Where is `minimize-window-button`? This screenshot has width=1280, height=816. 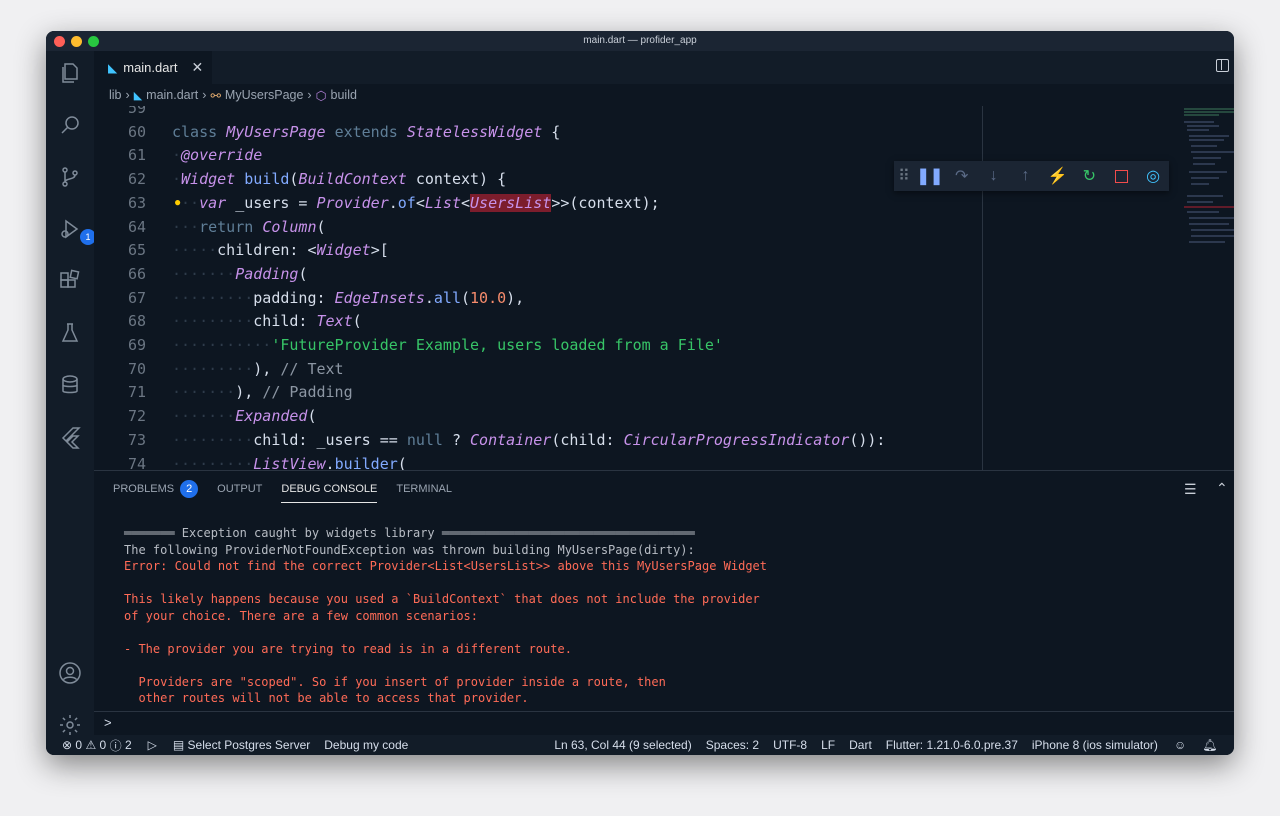
minimize-window-button is located at coordinates (76, 41).